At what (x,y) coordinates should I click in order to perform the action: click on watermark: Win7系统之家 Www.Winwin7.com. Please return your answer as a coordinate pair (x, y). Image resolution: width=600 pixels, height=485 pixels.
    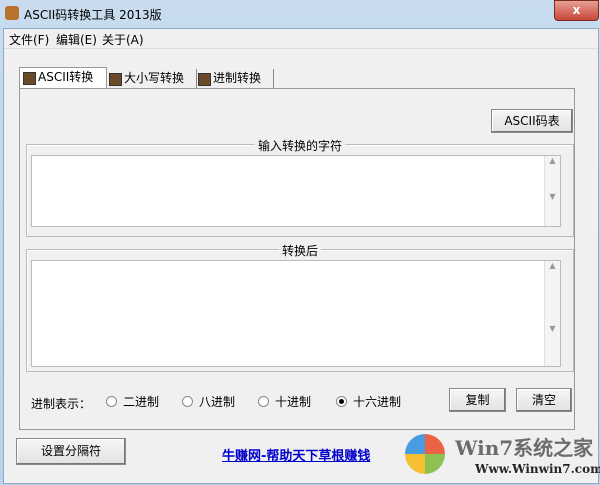
    Looking at the image, I should click on (502, 457).